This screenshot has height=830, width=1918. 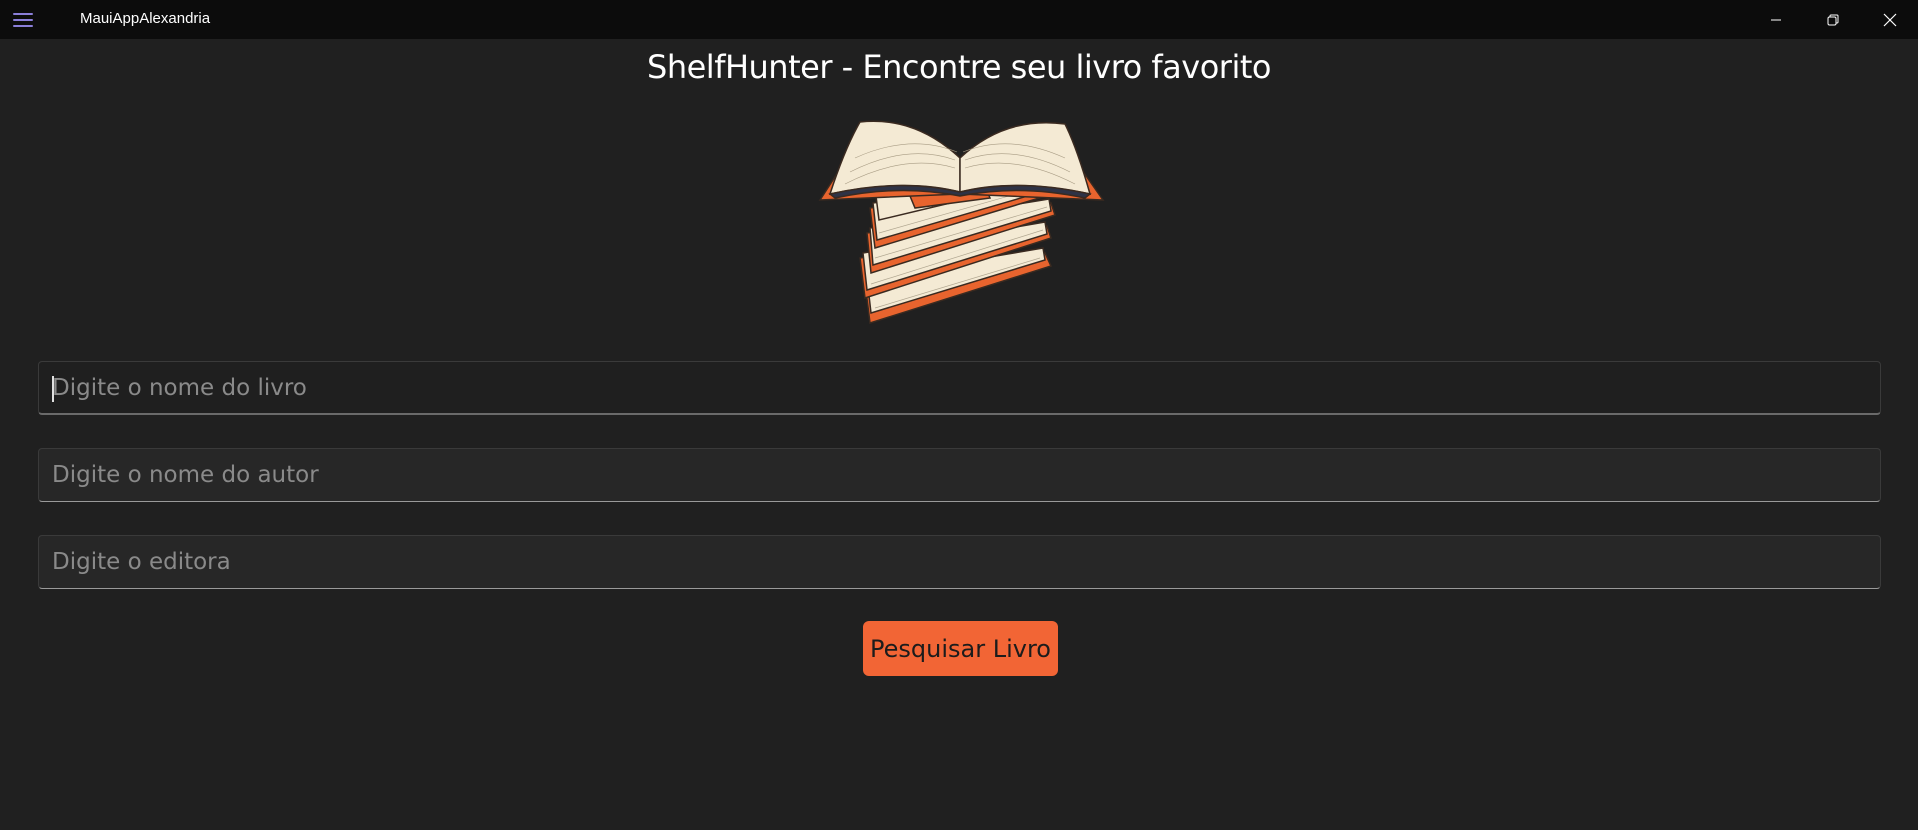 I want to click on book-name-field, so click(x=959, y=388).